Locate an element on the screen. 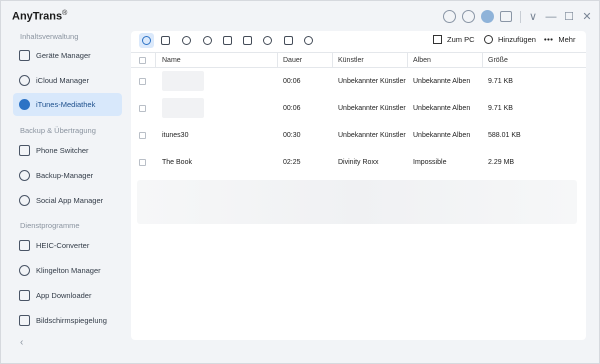  movie-glyph is located at coordinates (227, 40).